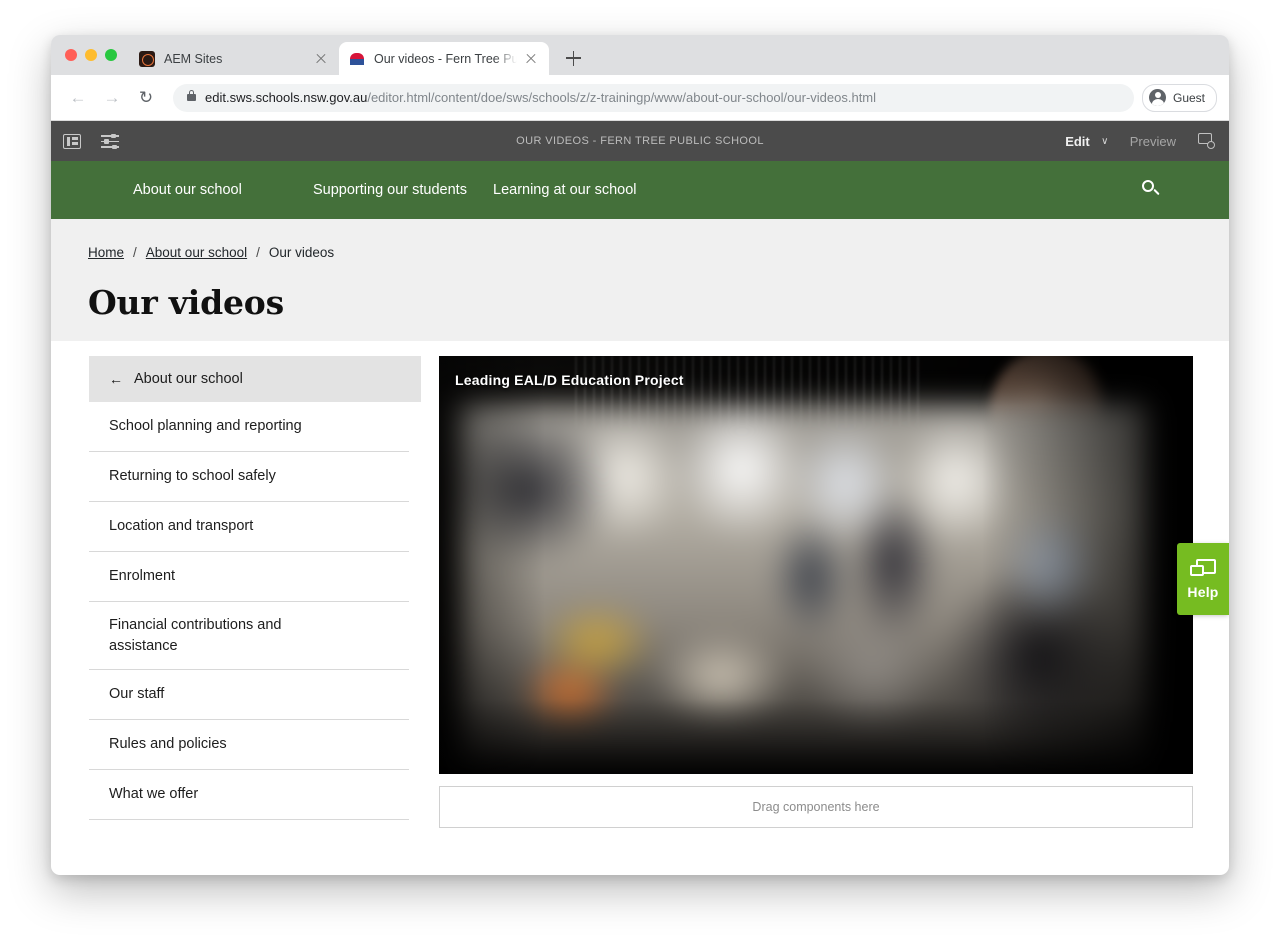  I want to click on sidebar-item-enrolment: Enrolment, so click(249, 577).